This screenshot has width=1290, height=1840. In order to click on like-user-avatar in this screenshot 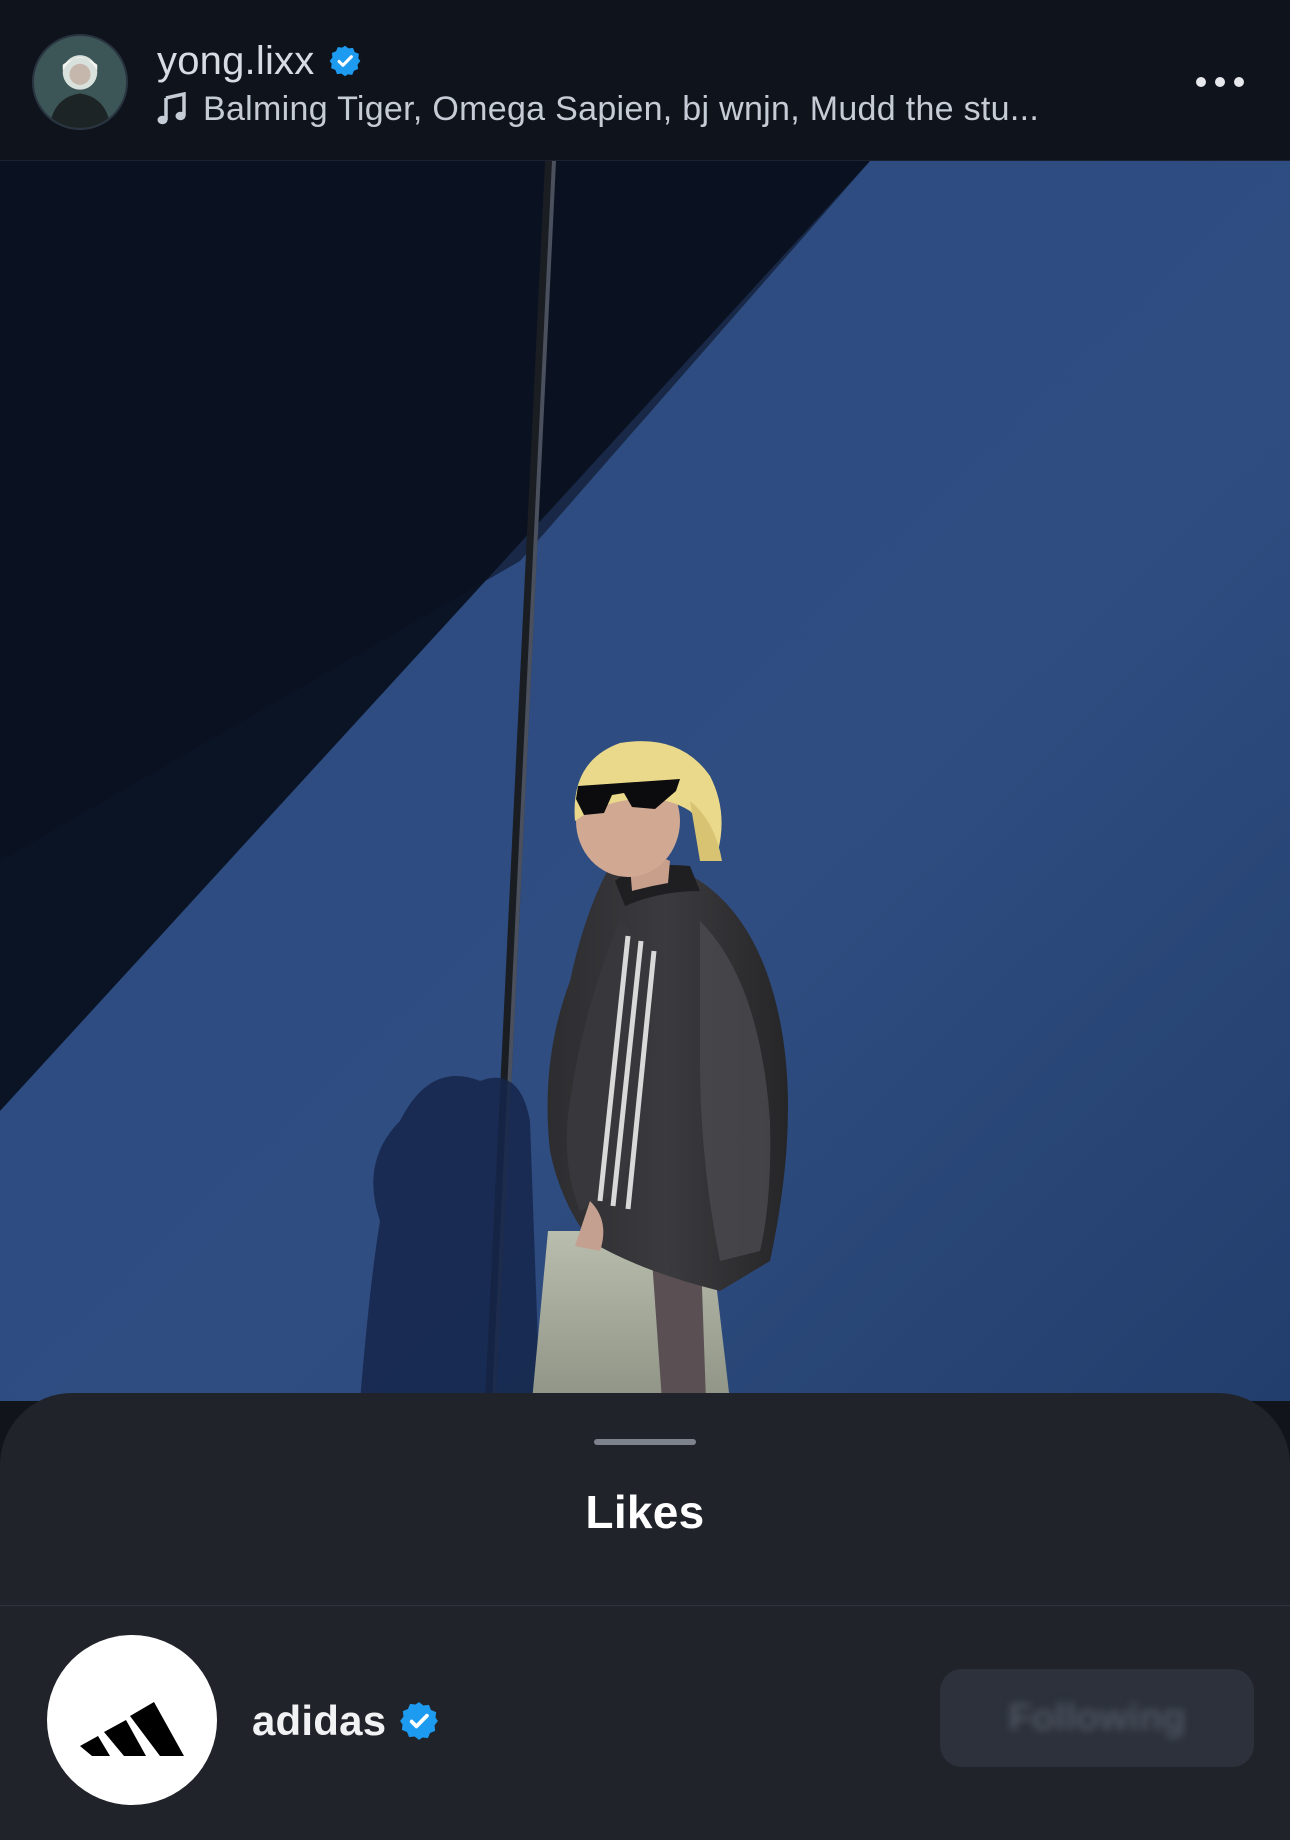, I will do `click(132, 1720)`.